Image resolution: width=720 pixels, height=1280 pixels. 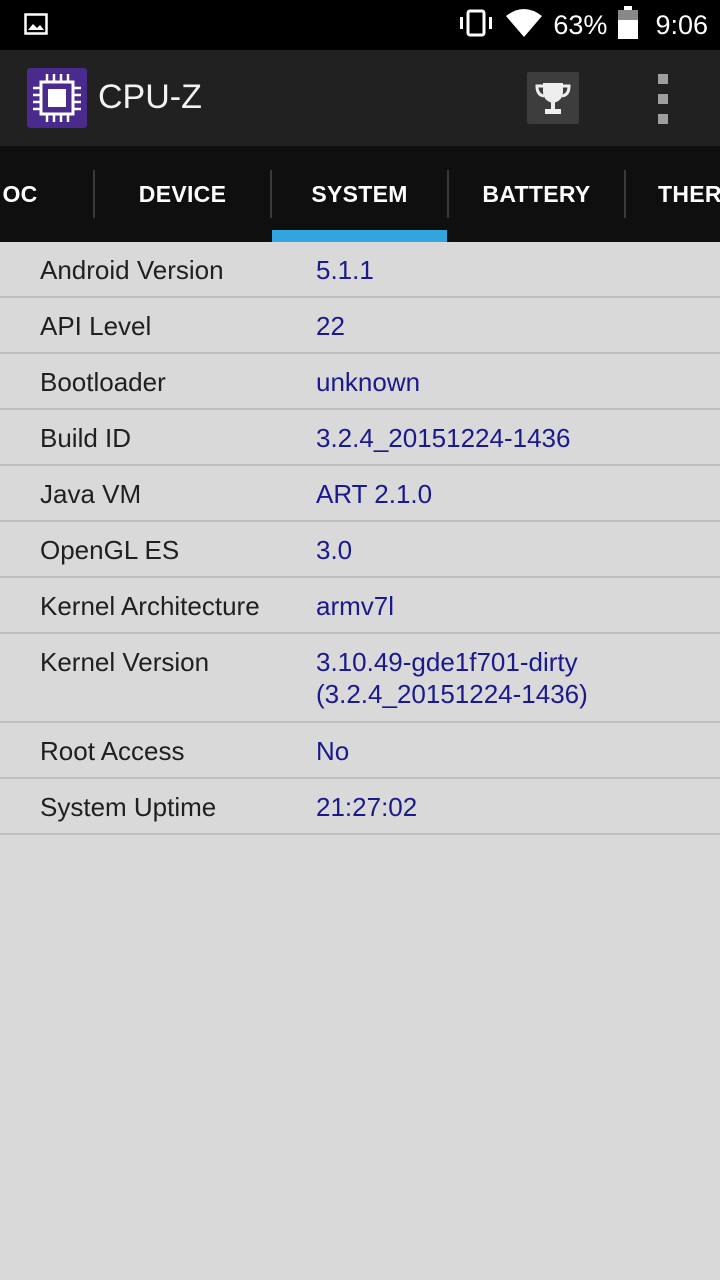 What do you see at coordinates (25, 194) in the screenshot?
I see `tab-soc: OC` at bounding box center [25, 194].